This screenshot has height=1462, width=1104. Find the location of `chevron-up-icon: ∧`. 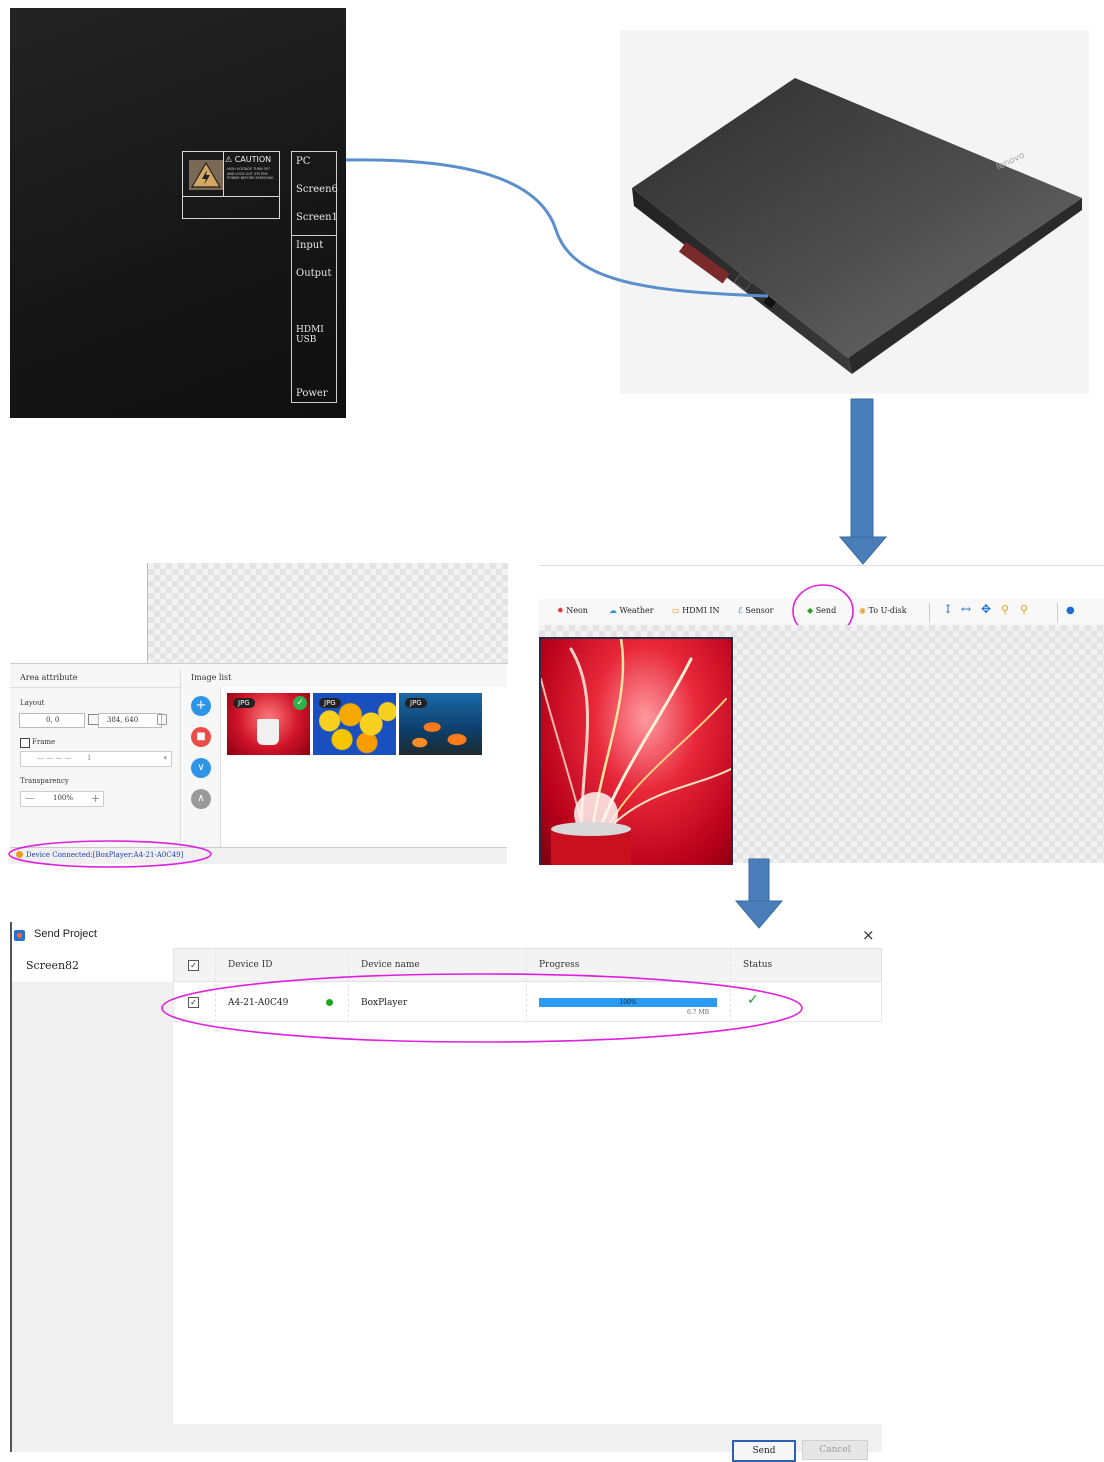

chevron-up-icon: ∧ is located at coordinates (201, 798).